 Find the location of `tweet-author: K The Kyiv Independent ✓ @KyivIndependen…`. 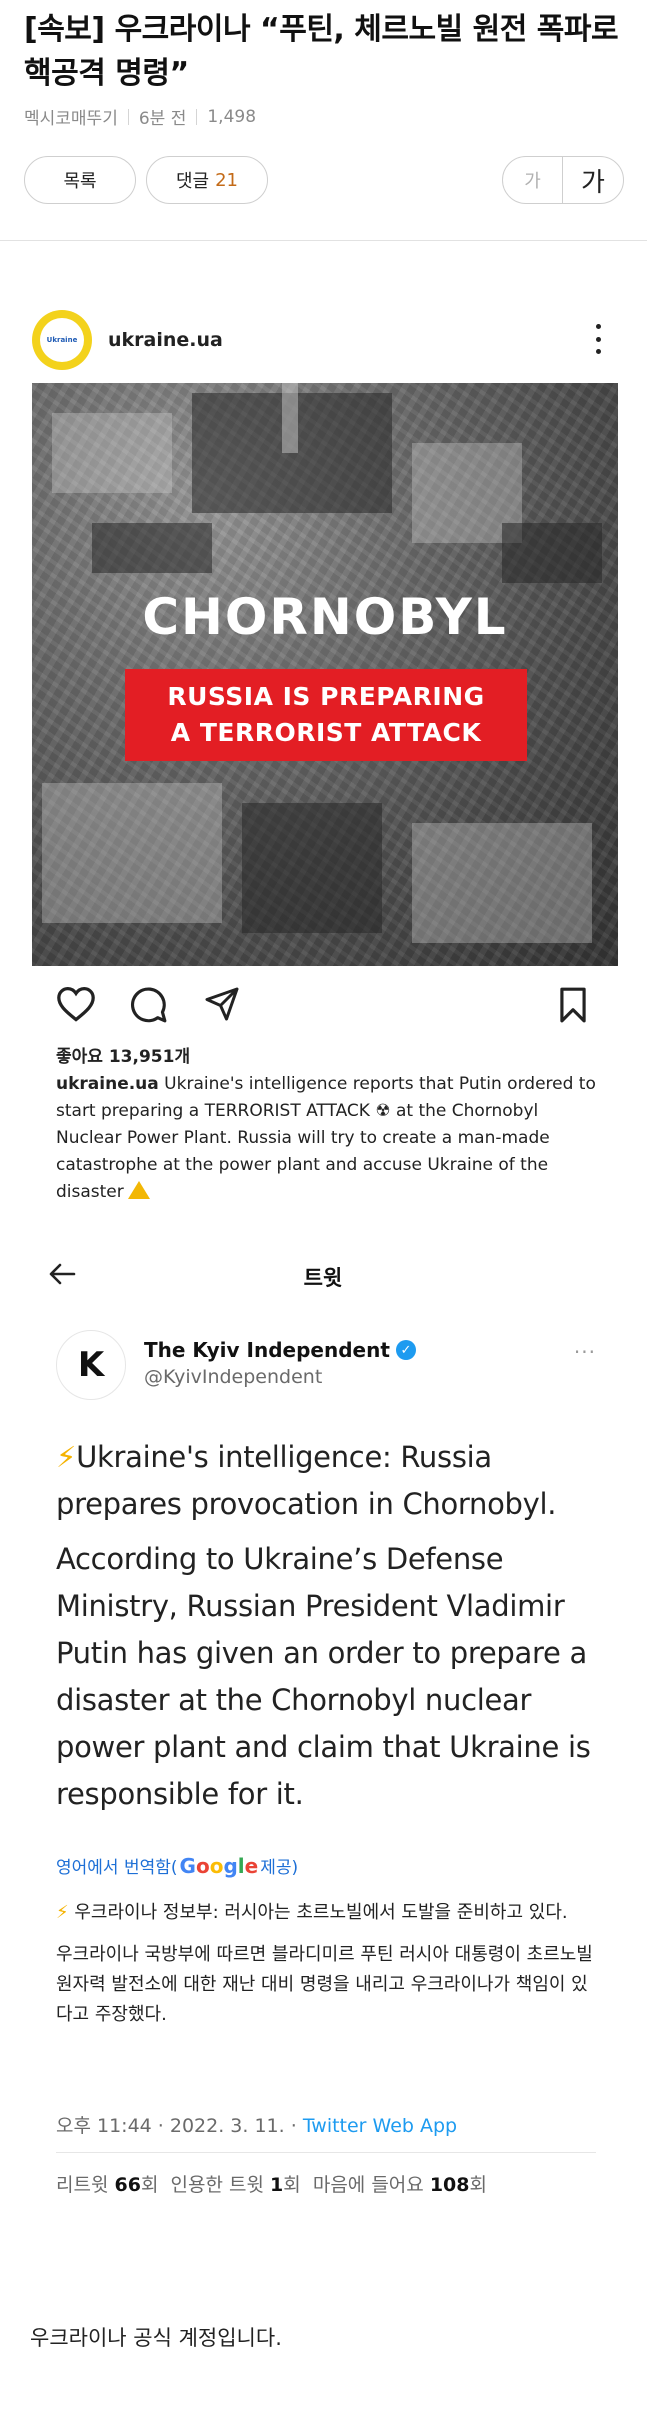

tweet-author: K The Kyiv Independent ✓ @KyivIndependen… is located at coordinates (326, 1365).